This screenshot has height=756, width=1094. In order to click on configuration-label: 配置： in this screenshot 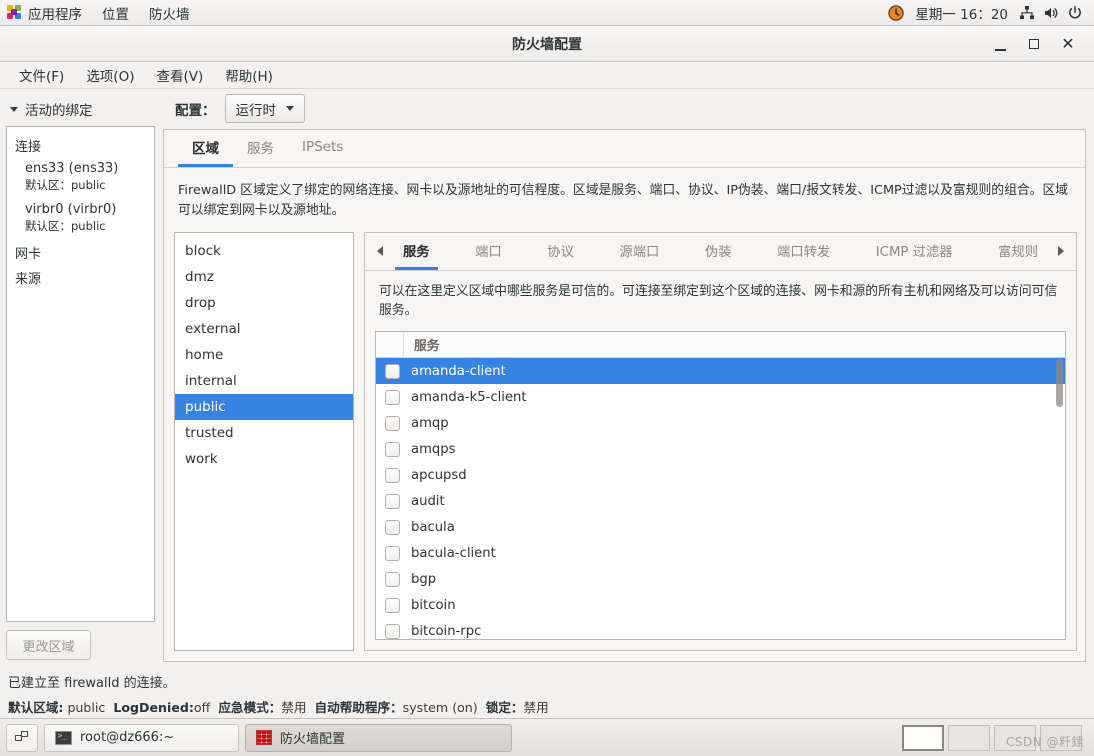, I will do `click(195, 110)`.